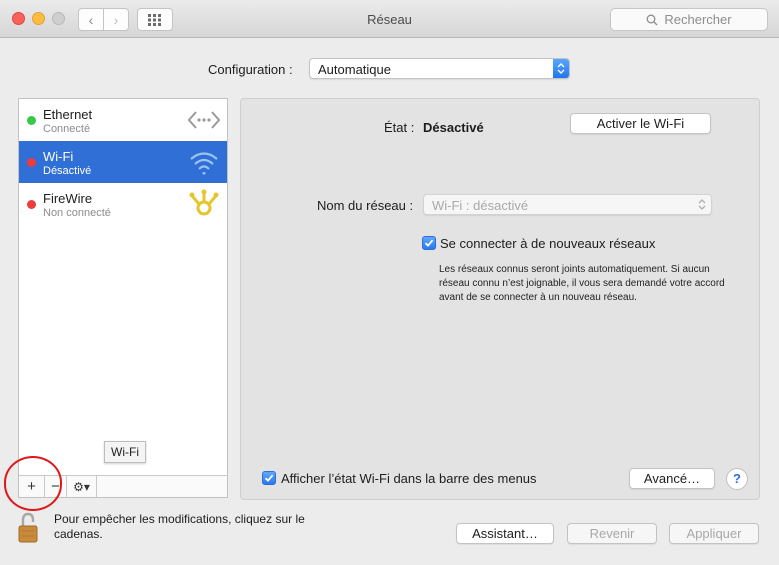  Describe the element at coordinates (480, 205) in the screenshot. I see `network-name-value: Wi-Fi : désactivé` at that location.